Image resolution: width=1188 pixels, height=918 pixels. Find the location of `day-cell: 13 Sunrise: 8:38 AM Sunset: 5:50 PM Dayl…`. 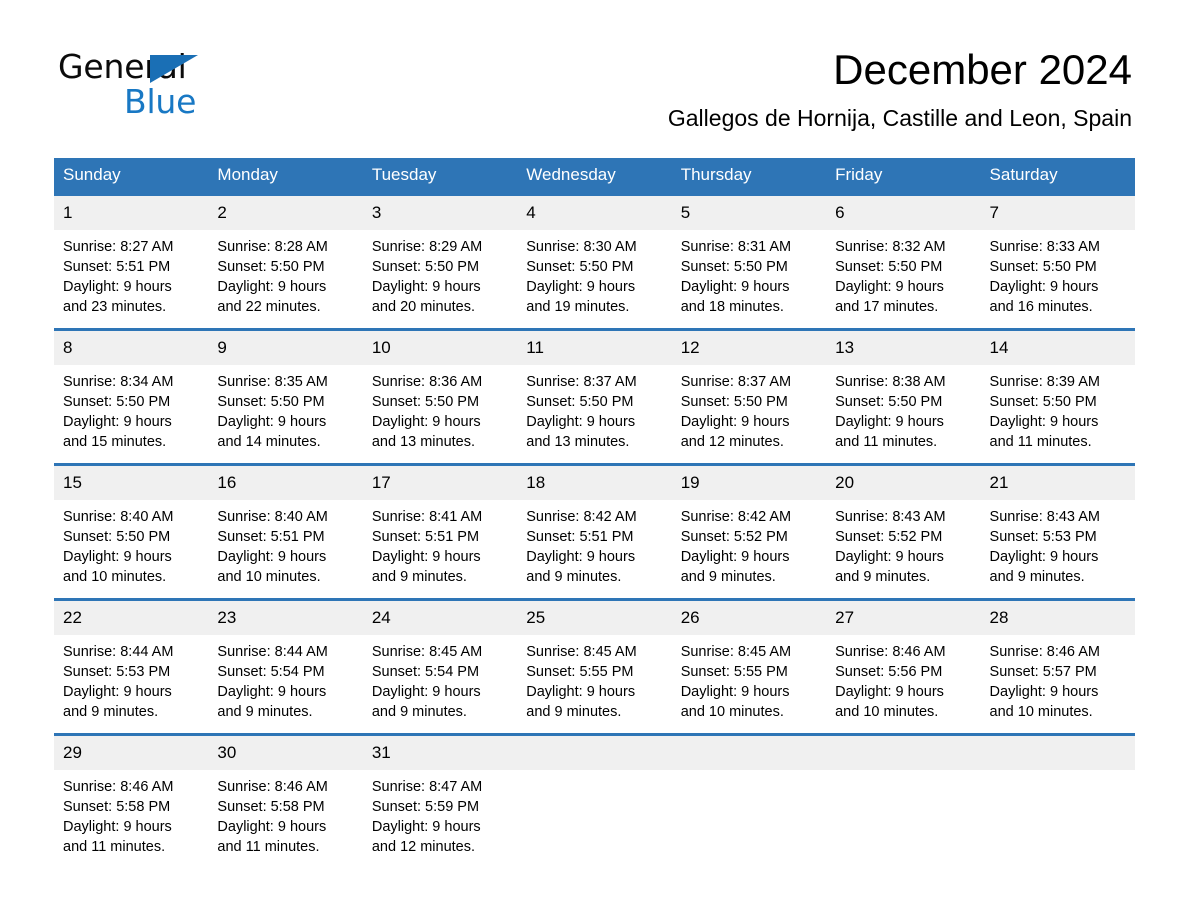

day-cell: 13 Sunrise: 8:38 AM Sunset: 5:50 PM Dayl… is located at coordinates (903, 396).